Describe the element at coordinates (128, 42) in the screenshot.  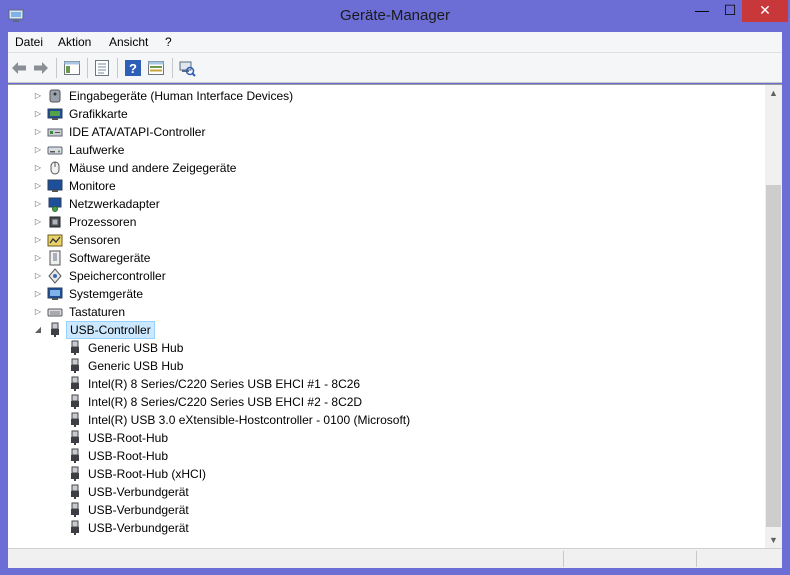
I see `menu-ansicht: Ansicht` at that location.